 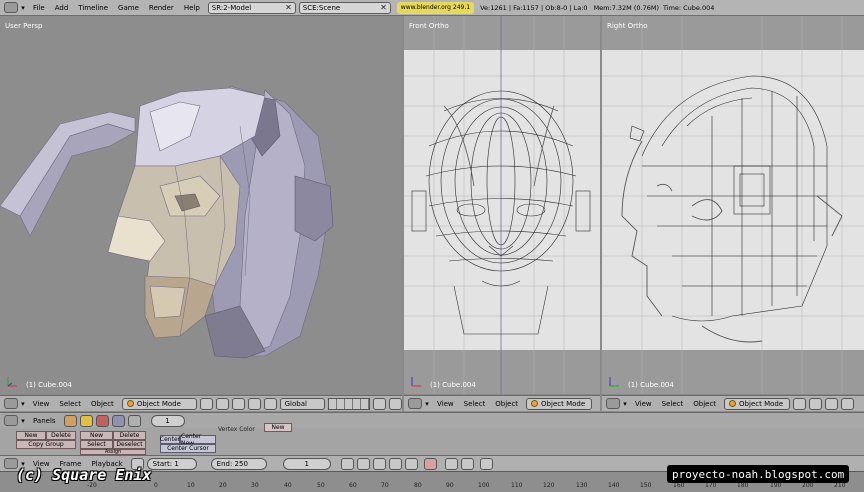 What do you see at coordinates (484, 485) in the screenshot?
I see `ruler-tick: 100` at bounding box center [484, 485].